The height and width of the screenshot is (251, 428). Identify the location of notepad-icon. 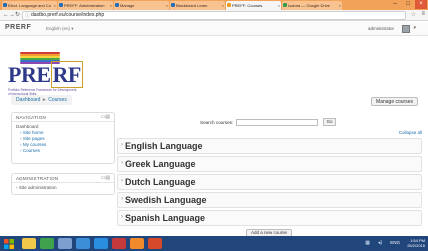
(83, 243).